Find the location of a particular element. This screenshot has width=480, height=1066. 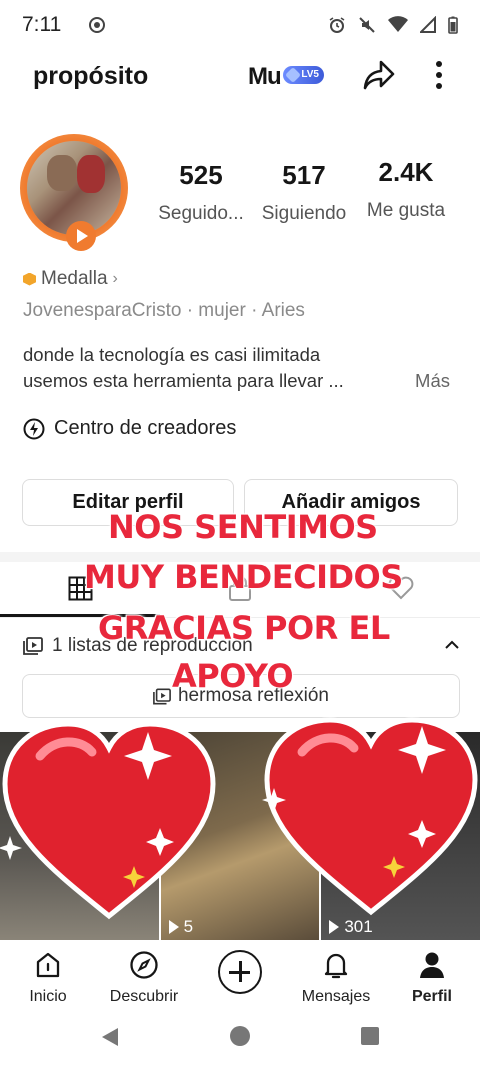

stat-label: Me gusta is located at coordinates (406, 210).